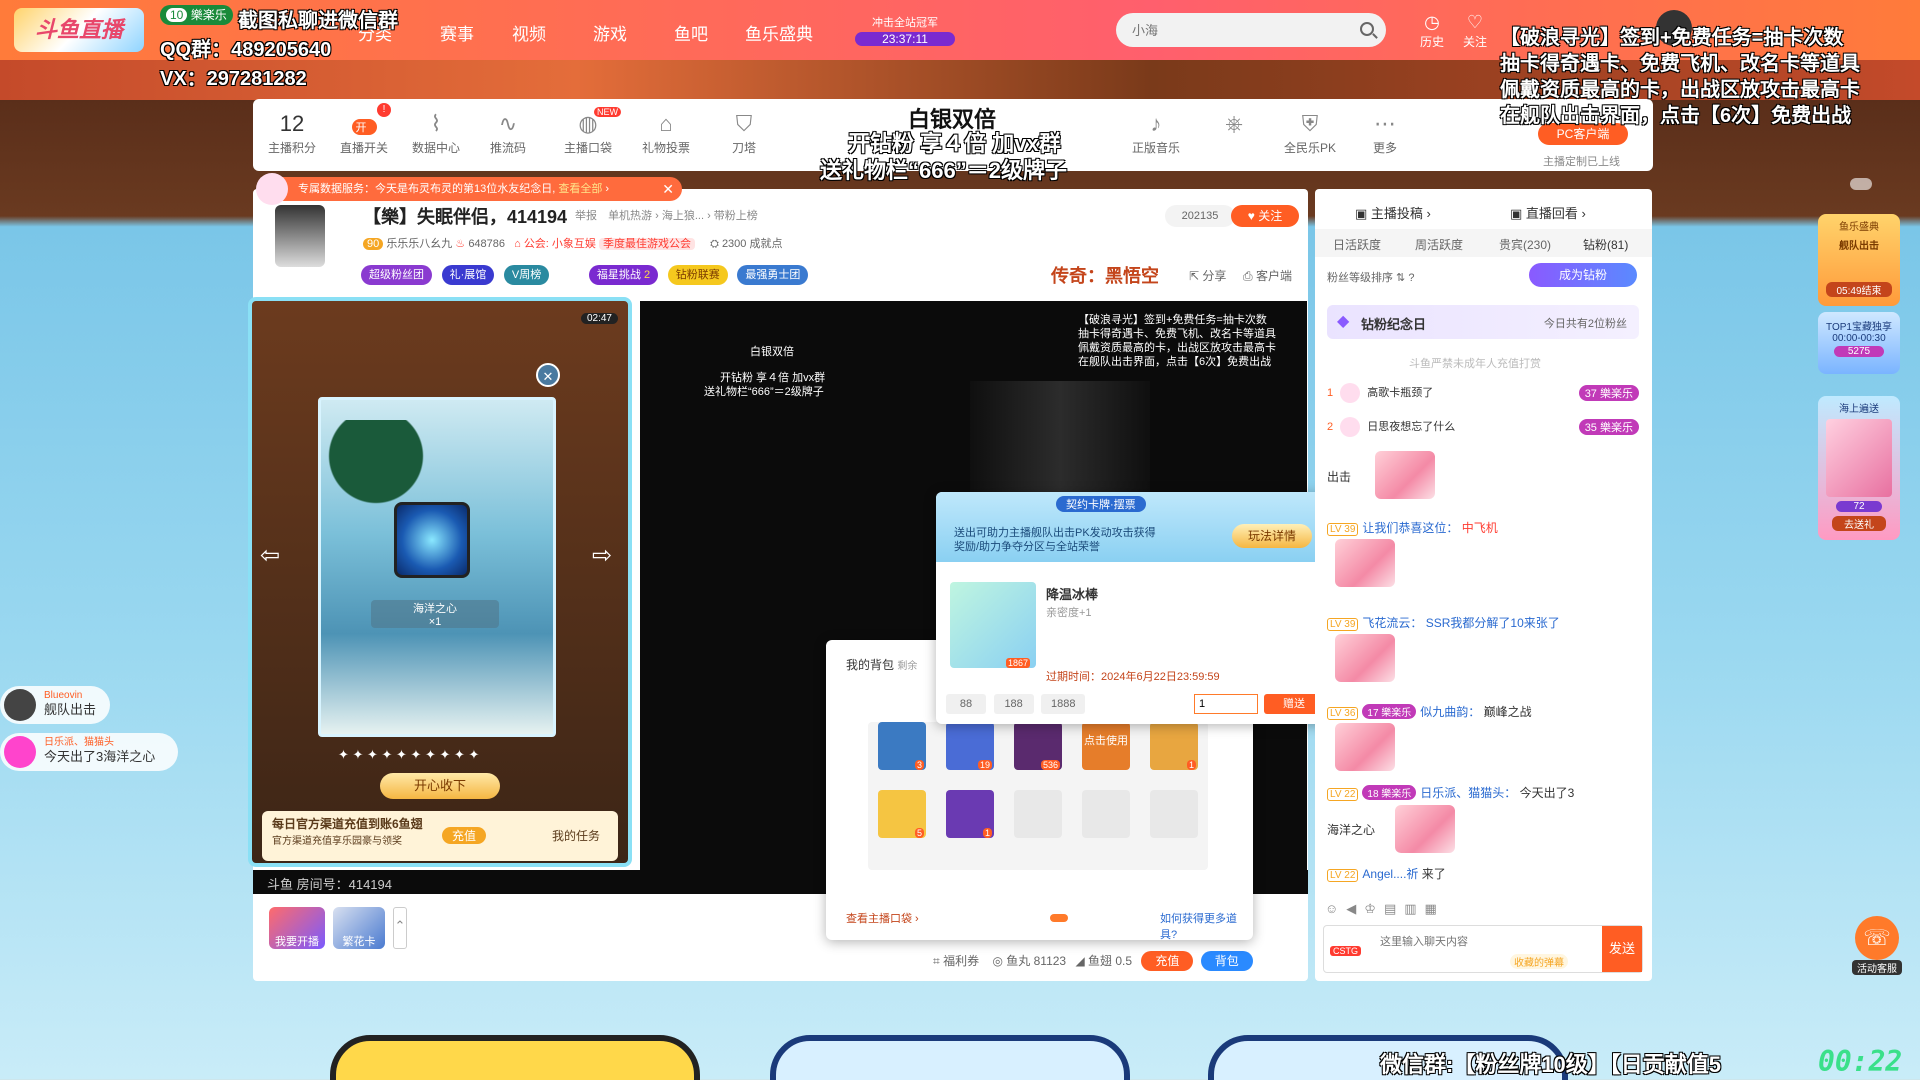  I want to click on sword-tower: ⛉ 刀塔, so click(744, 133).